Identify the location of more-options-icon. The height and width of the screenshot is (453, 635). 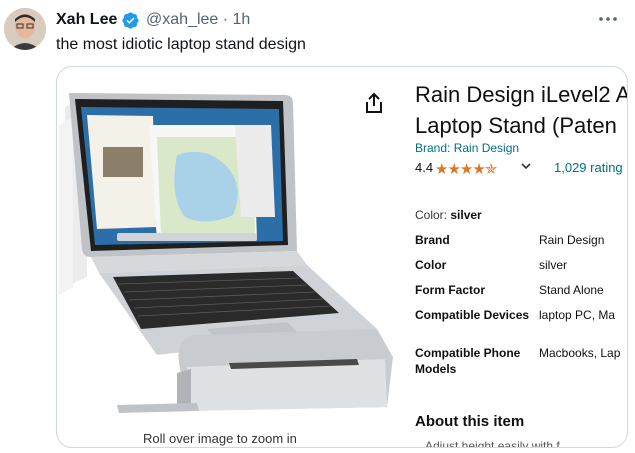
(608, 19).